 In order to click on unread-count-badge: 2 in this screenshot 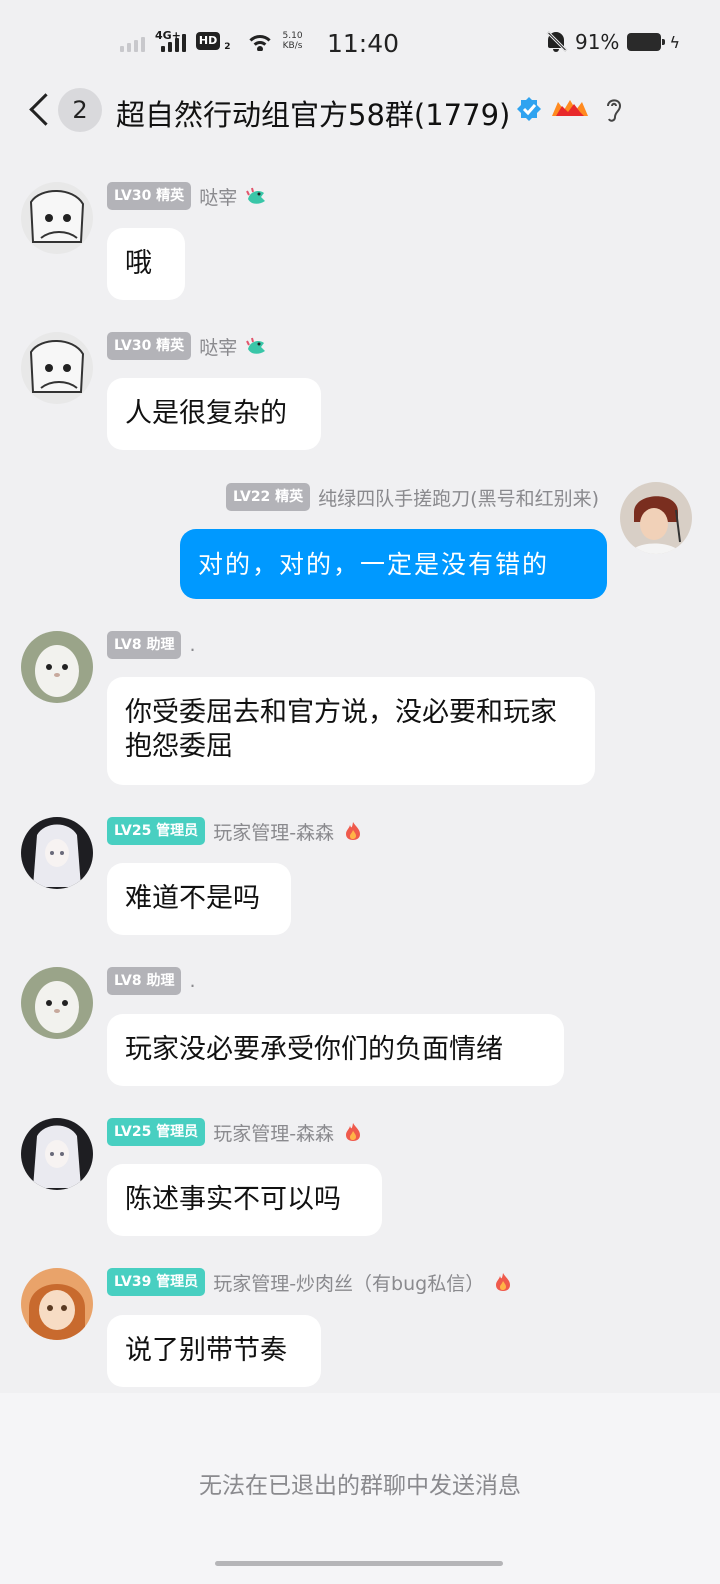, I will do `click(80, 110)`.